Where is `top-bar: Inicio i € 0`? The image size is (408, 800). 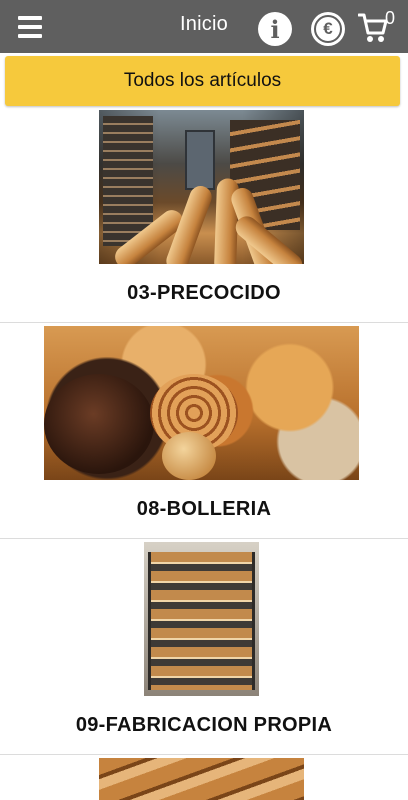
top-bar: Inicio i € 0 is located at coordinates (204, 26).